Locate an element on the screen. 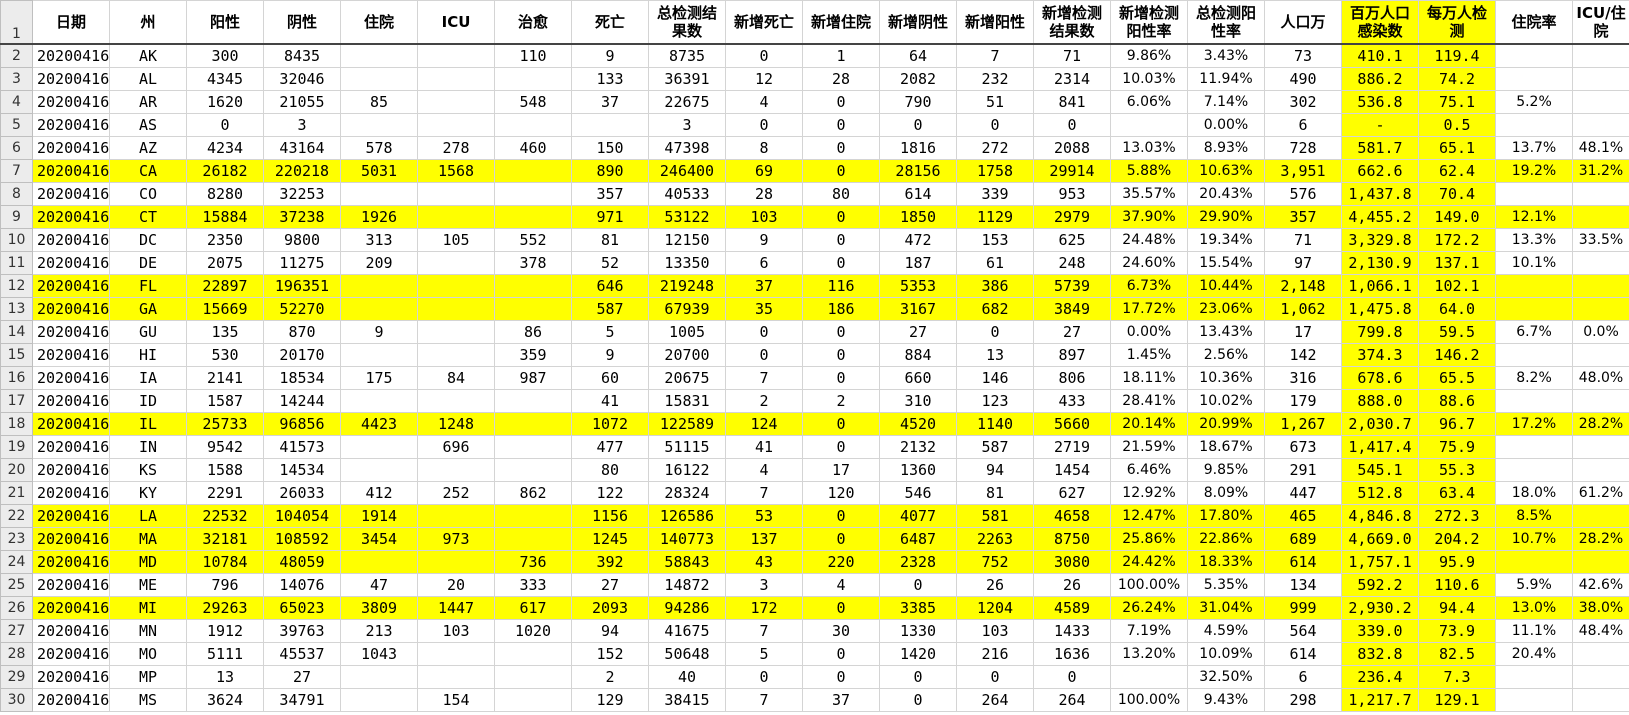 The width and height of the screenshot is (1629, 715). cell-per_10k_tests: 119.4 is located at coordinates (1457, 55).